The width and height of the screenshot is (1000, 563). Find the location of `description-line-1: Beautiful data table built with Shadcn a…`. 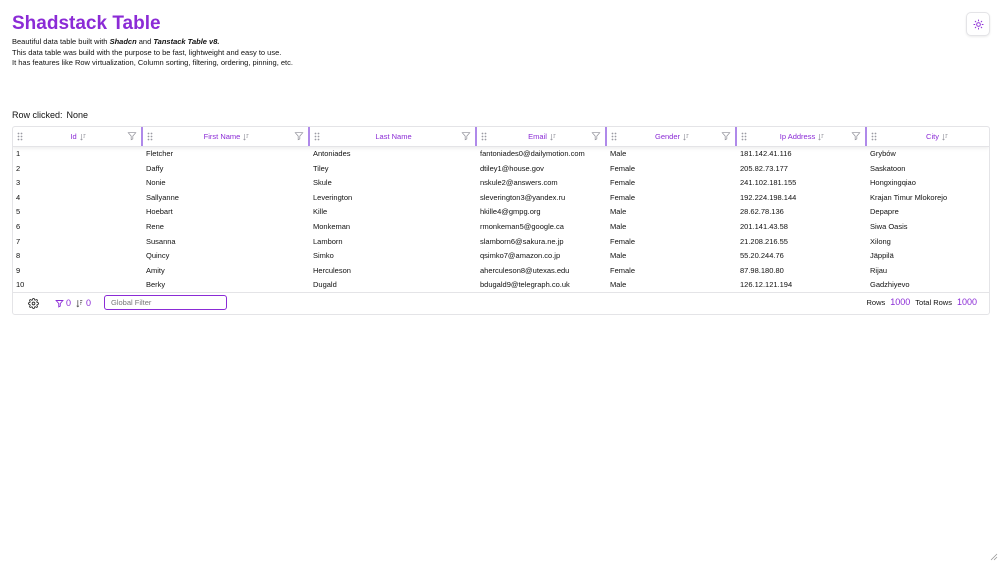

description-line-1: Beautiful data table built with Shadcn a… is located at coordinates (116, 41).